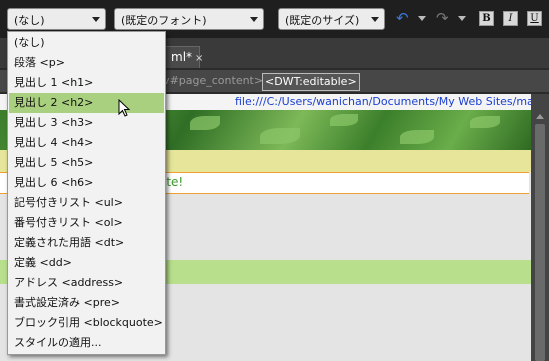  I want to click on font-select: (既定のフォント), so click(189, 19).